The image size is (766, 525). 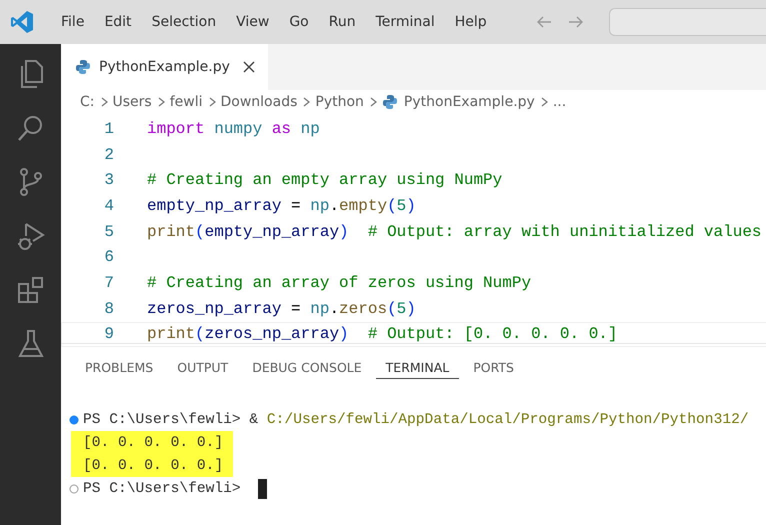 I want to click on breadcrumb-item: Python, so click(x=339, y=102).